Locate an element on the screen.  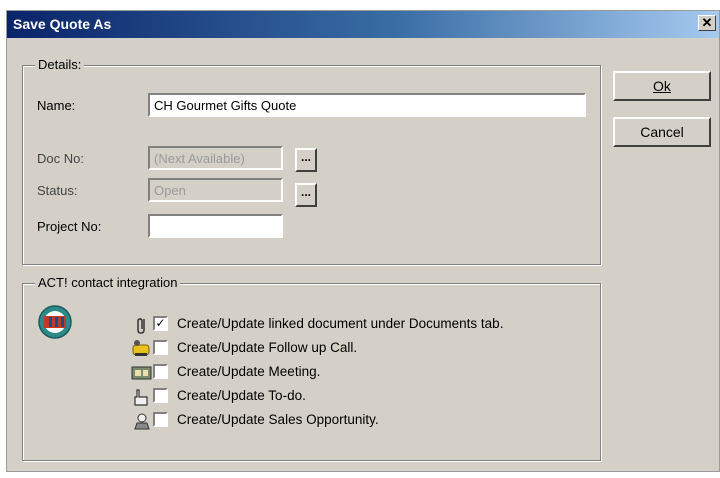
integration-row-sales-opportunity: Create/Update Sales Opportunity. is located at coordinates (361, 421).